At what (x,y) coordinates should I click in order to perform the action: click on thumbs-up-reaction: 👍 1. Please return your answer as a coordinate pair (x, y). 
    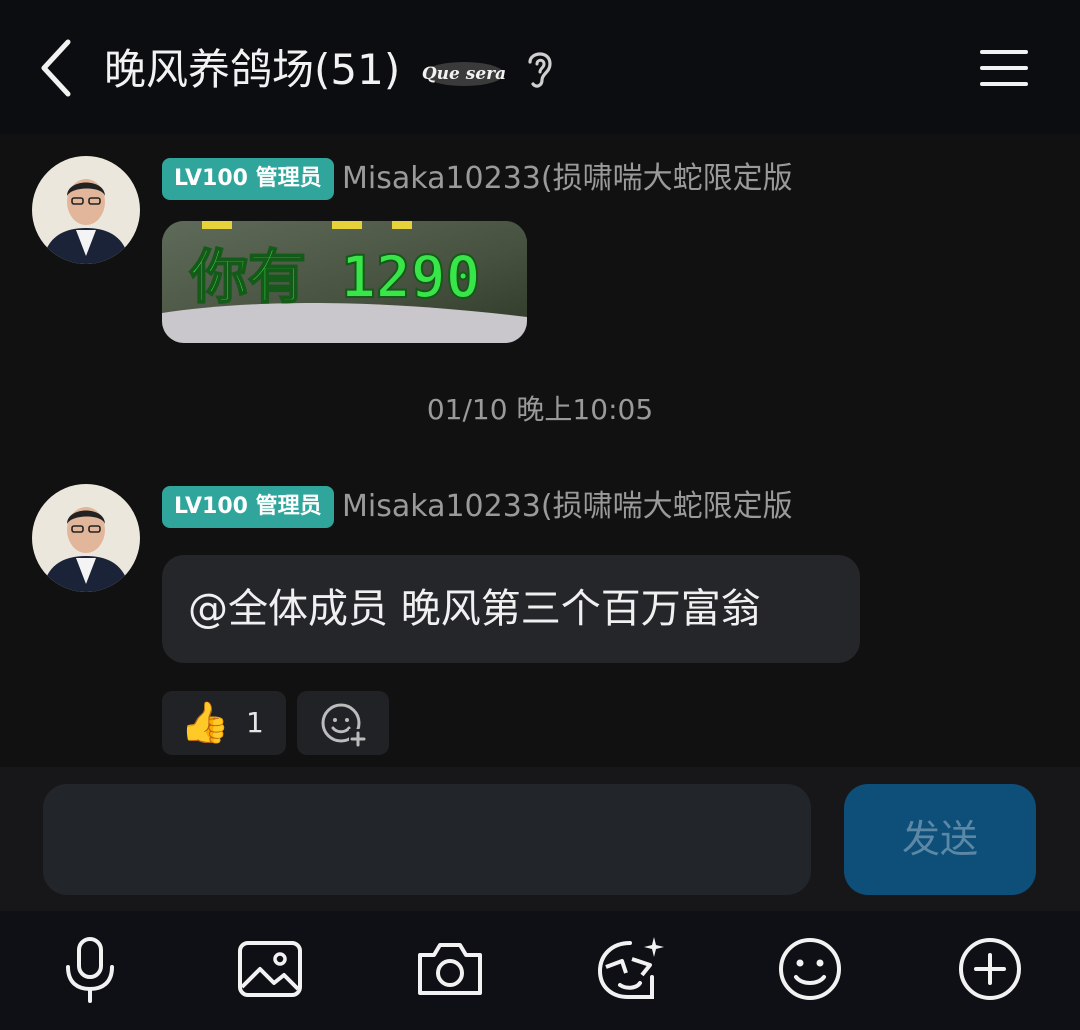
    Looking at the image, I should click on (224, 723).